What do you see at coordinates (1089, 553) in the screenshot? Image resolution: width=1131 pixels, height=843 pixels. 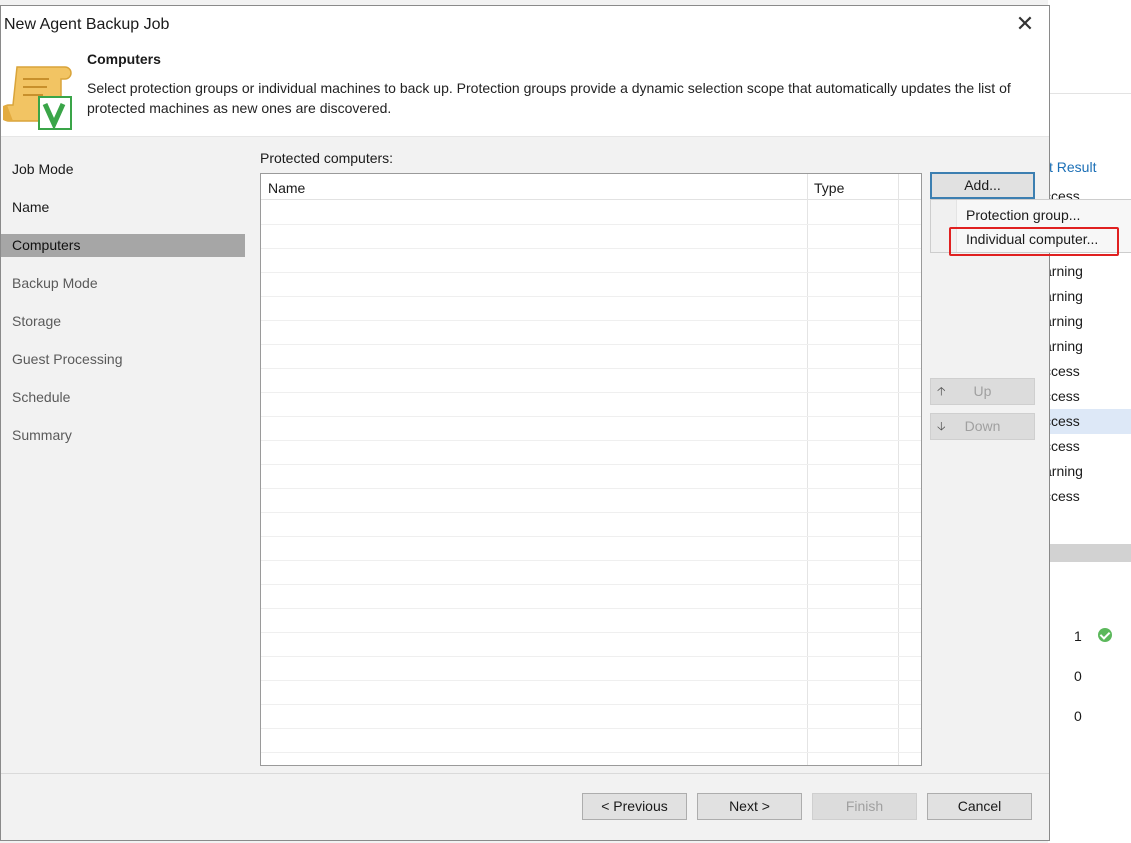 I see `background-splitter` at bounding box center [1089, 553].